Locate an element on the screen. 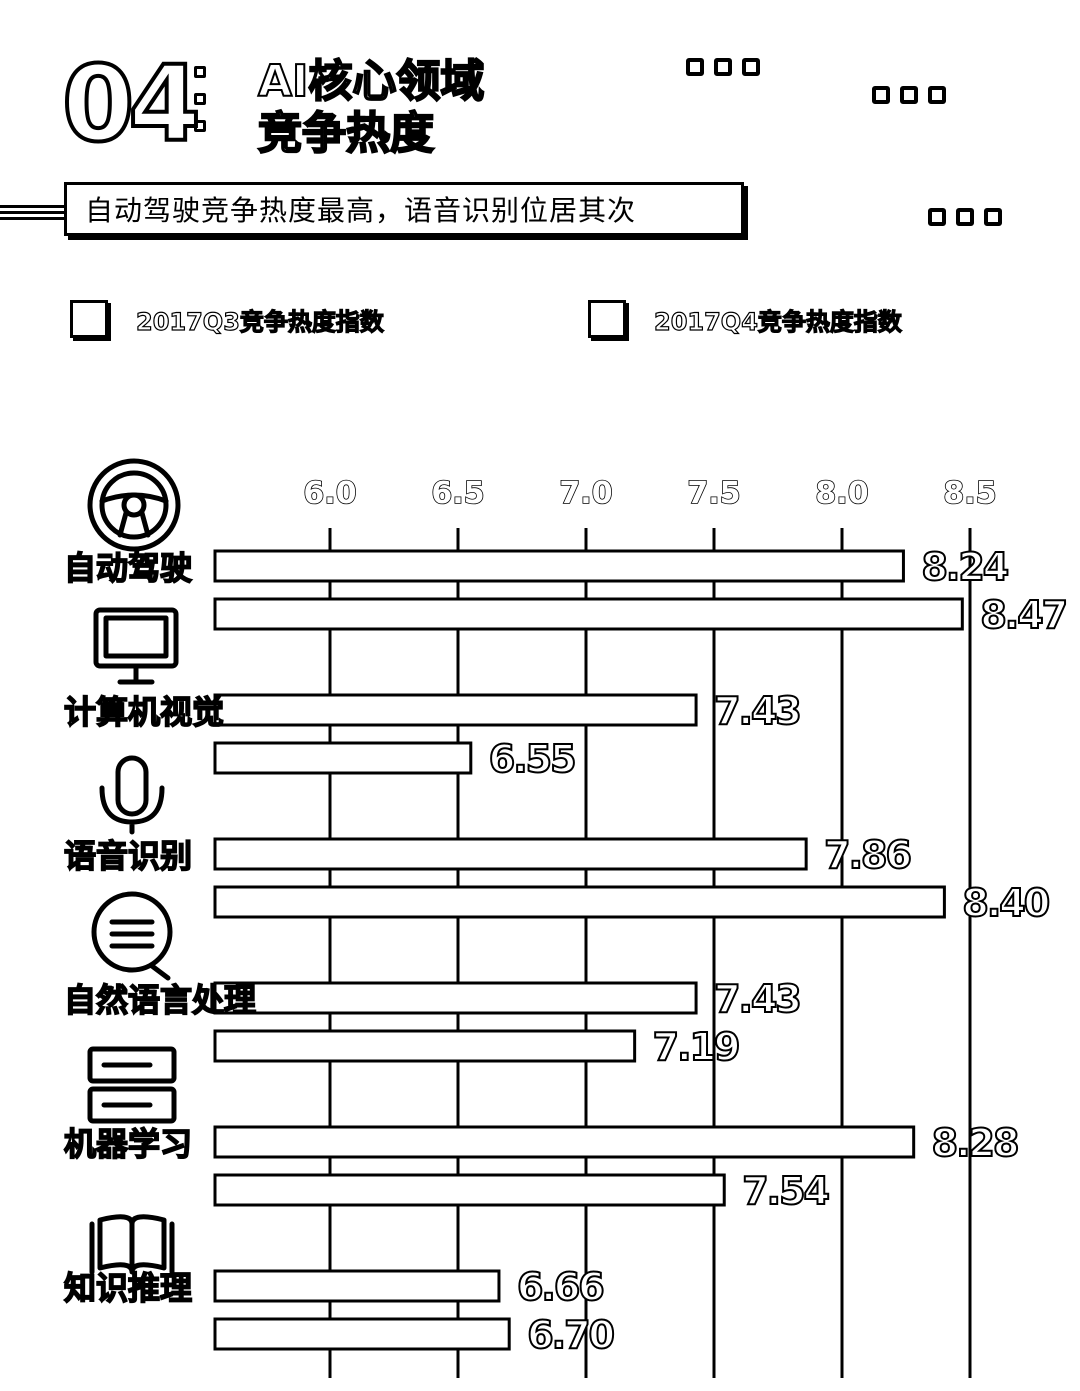 This screenshot has width=1080, height=1391. tick-label: 6.5 is located at coordinates (457, 493).